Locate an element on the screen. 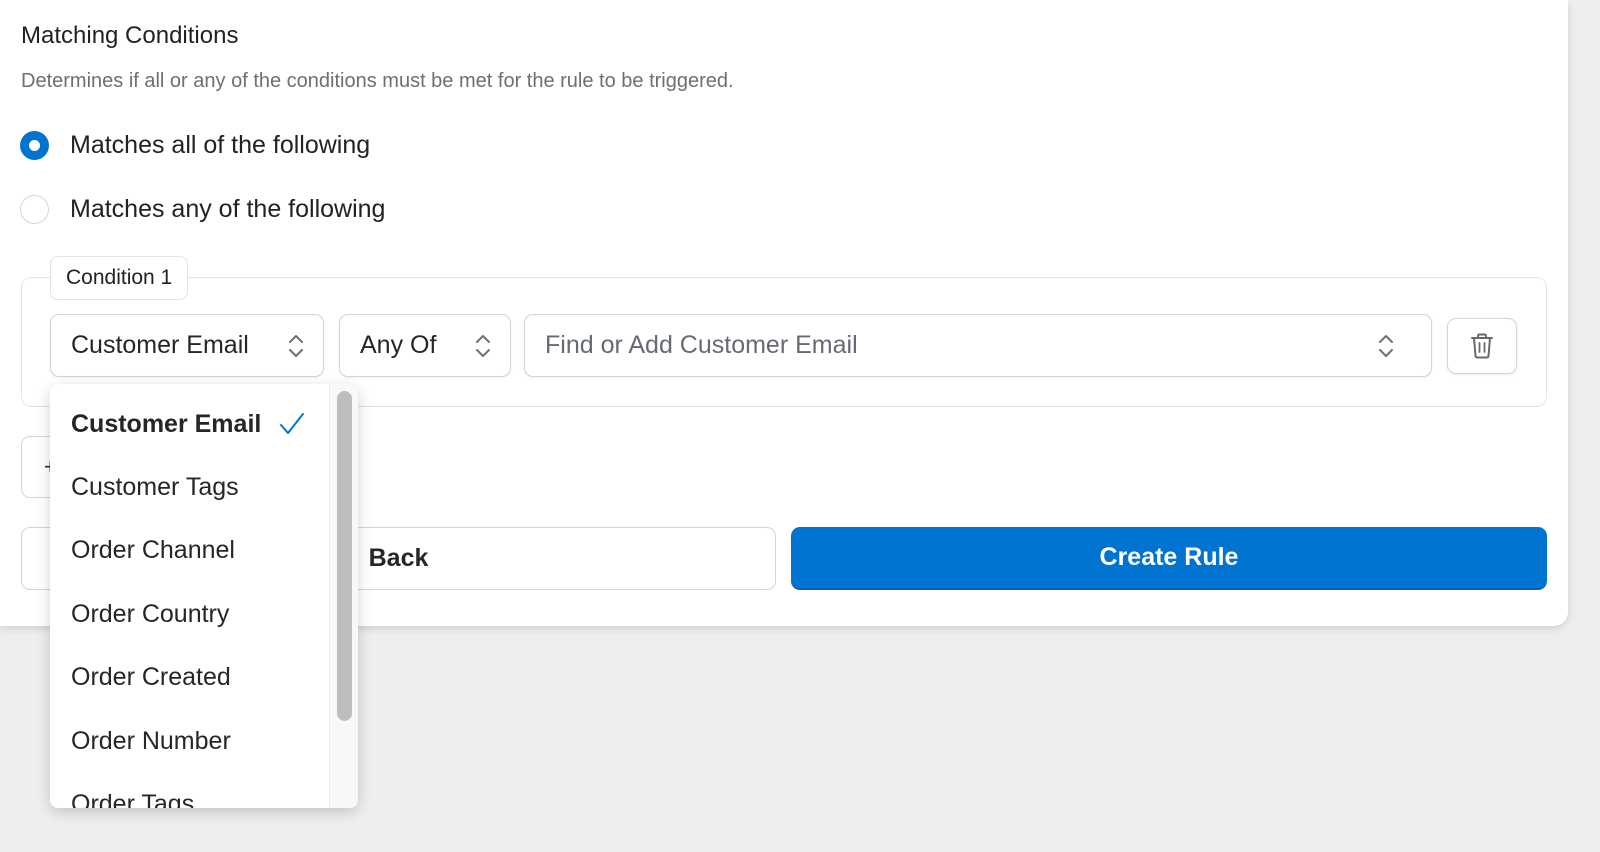 Image resolution: width=1600 pixels, height=852 pixels. condition-operator-select: Any Of is located at coordinates (425, 345).